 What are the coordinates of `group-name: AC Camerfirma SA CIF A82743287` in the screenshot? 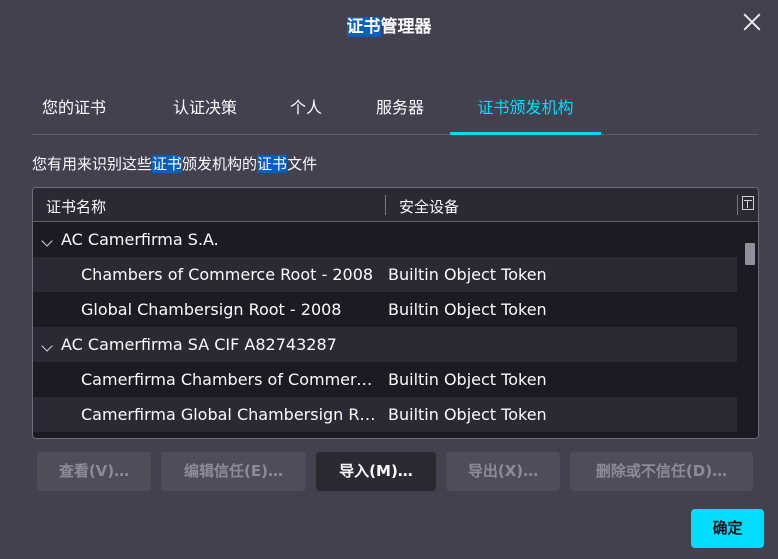 It's located at (199, 344).